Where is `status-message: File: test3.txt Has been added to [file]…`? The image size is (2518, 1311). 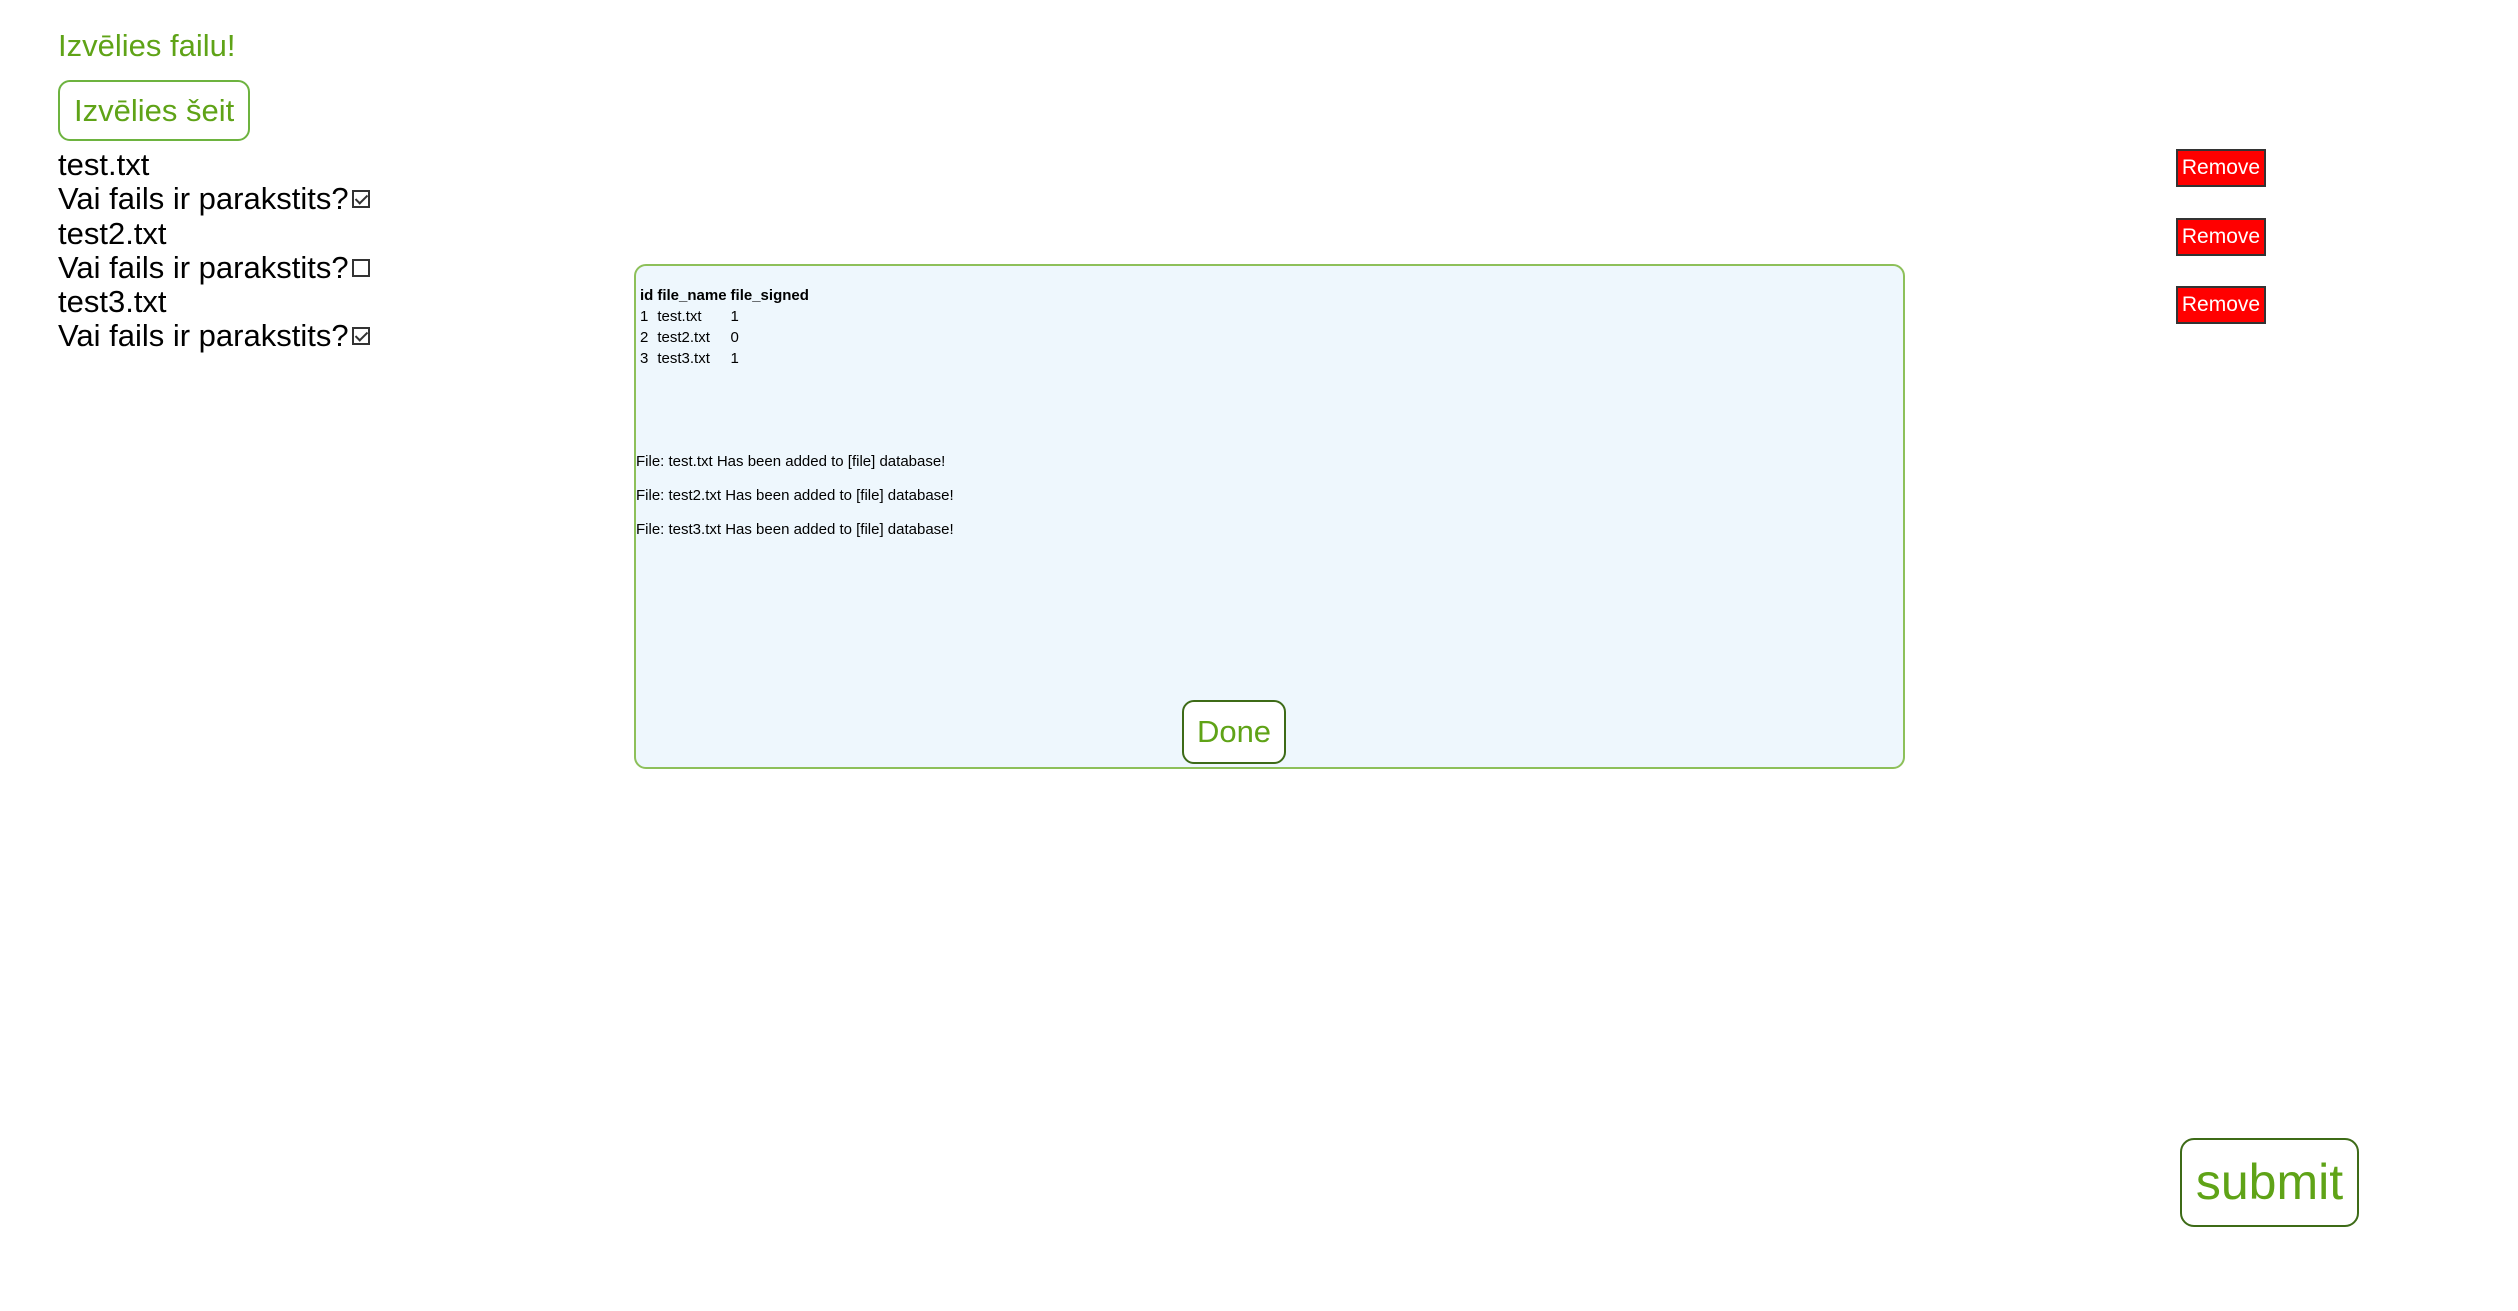
status-message: File: test3.txt Has been added to [file]… is located at coordinates (795, 529).